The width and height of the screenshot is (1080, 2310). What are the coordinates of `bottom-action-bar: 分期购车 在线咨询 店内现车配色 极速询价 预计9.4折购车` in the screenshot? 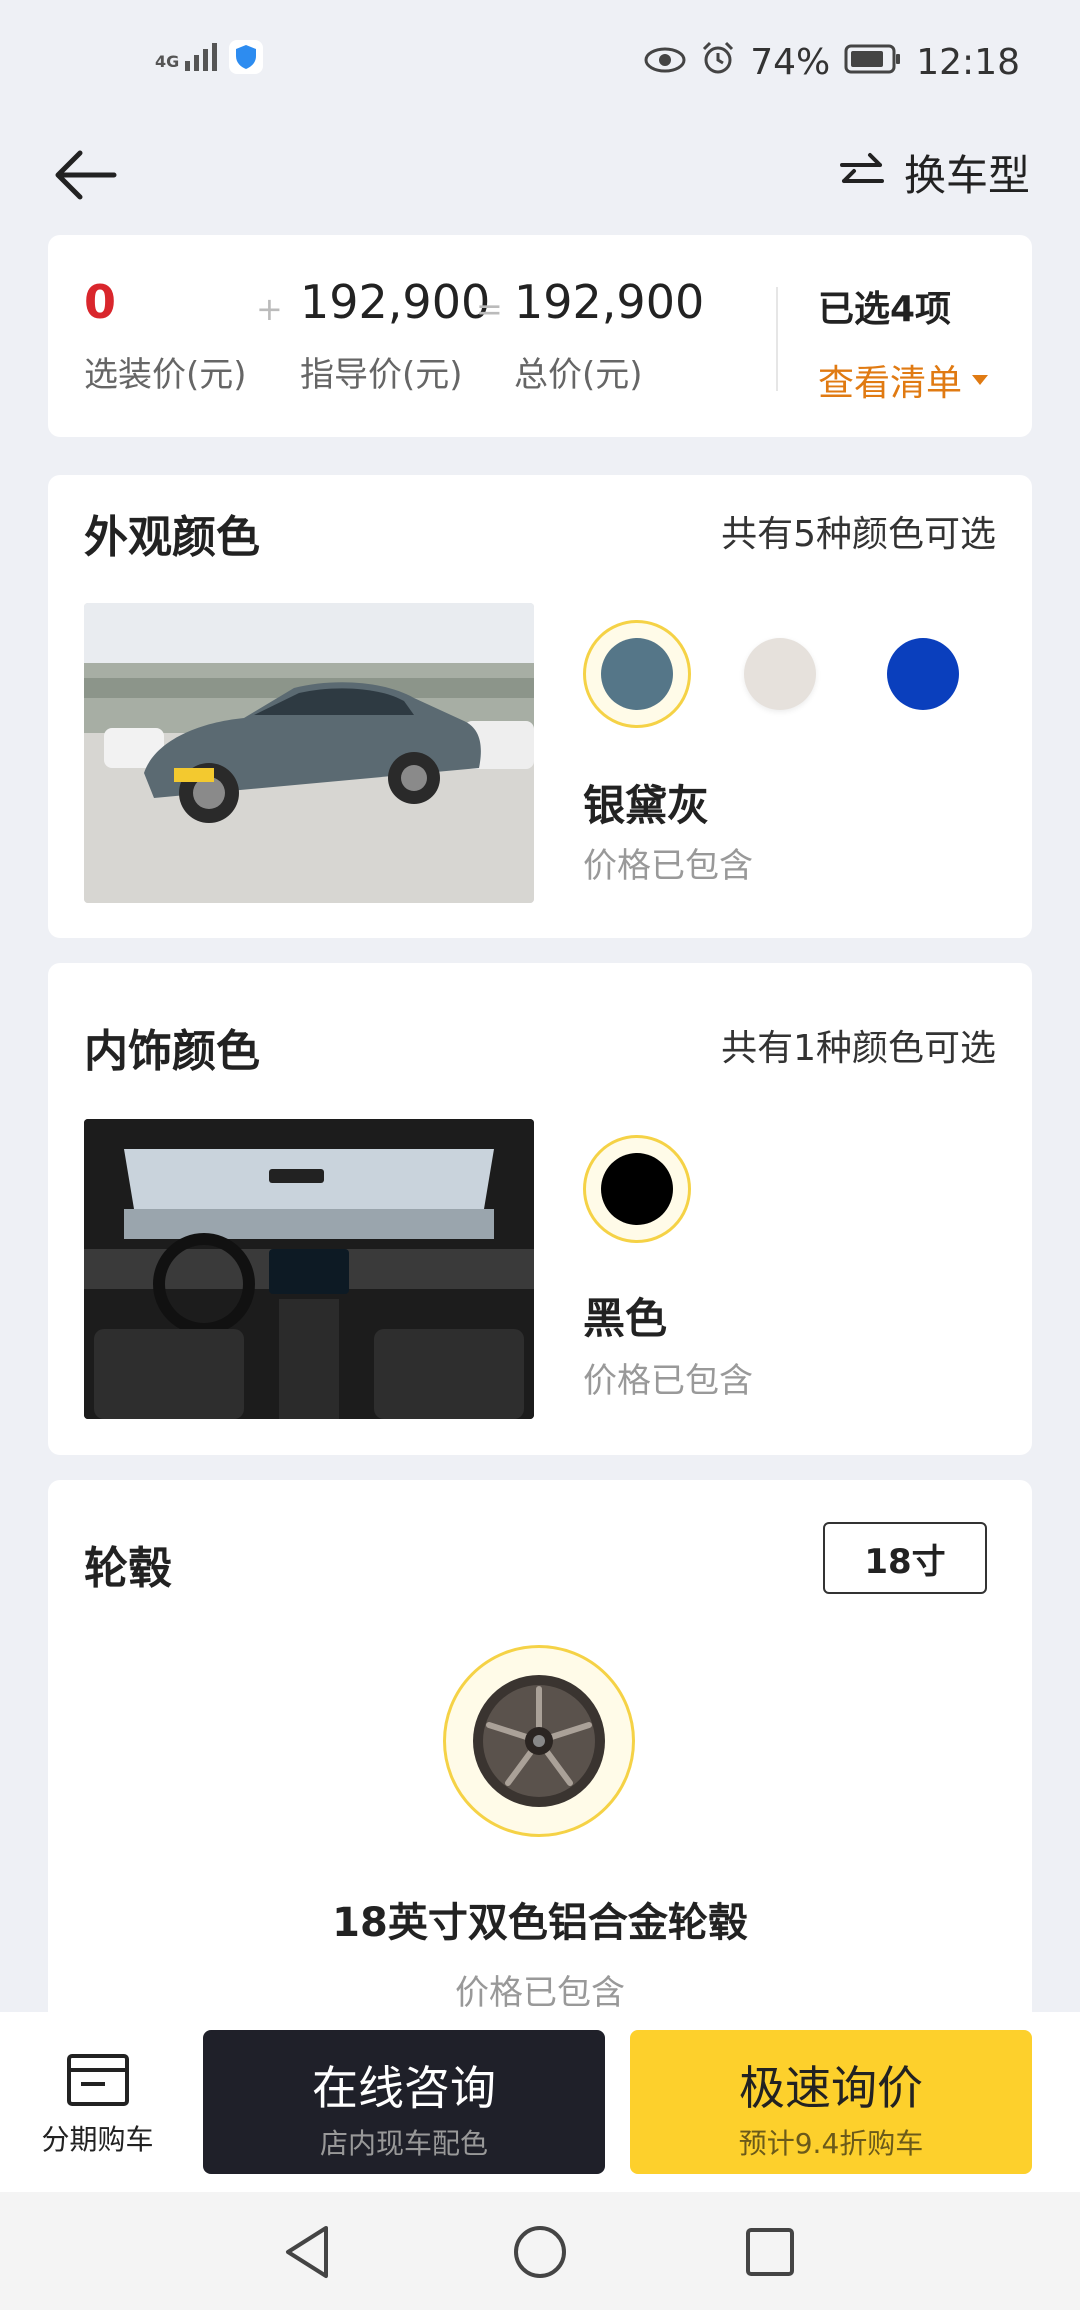 It's located at (540, 2102).